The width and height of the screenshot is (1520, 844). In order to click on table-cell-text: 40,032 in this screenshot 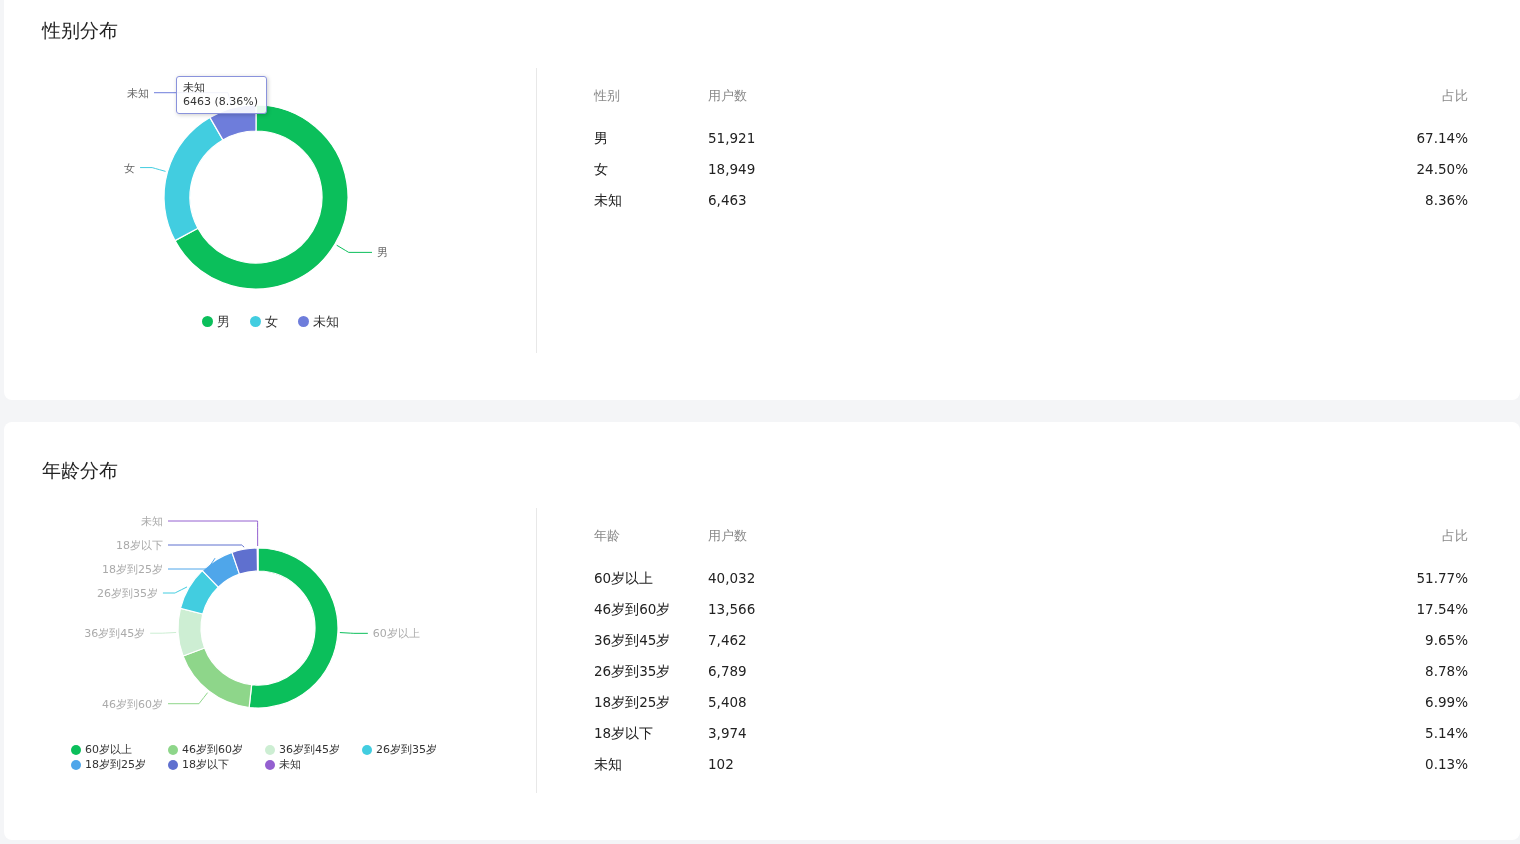, I will do `click(732, 578)`.